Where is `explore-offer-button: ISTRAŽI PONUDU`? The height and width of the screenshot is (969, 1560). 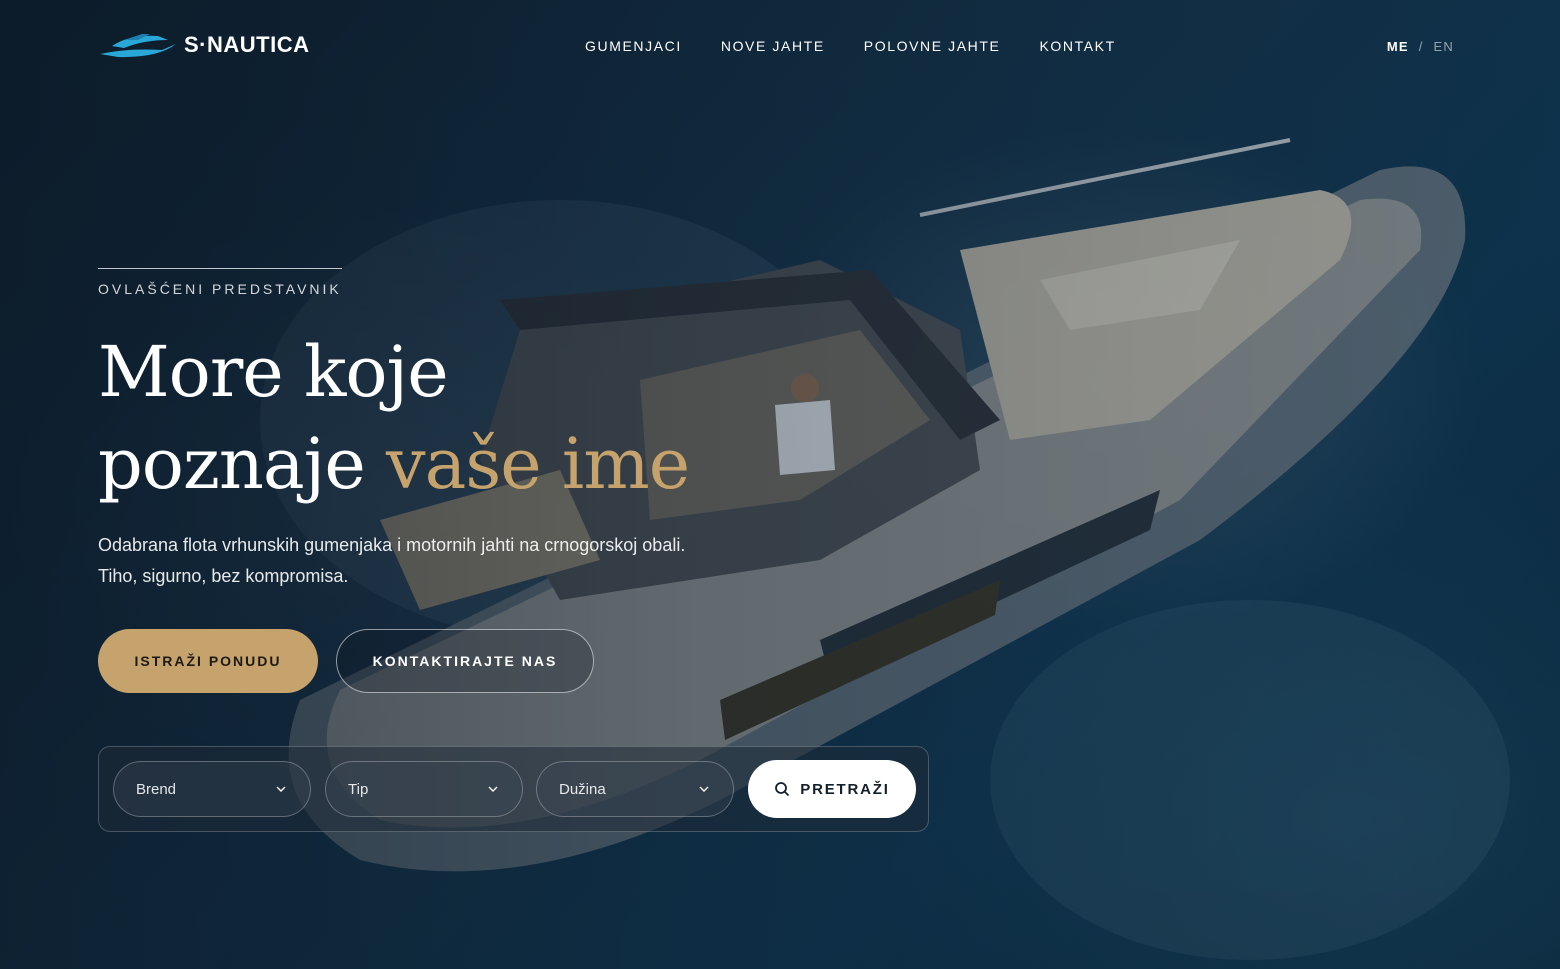
explore-offer-button: ISTRAŽI PONUDU is located at coordinates (208, 661).